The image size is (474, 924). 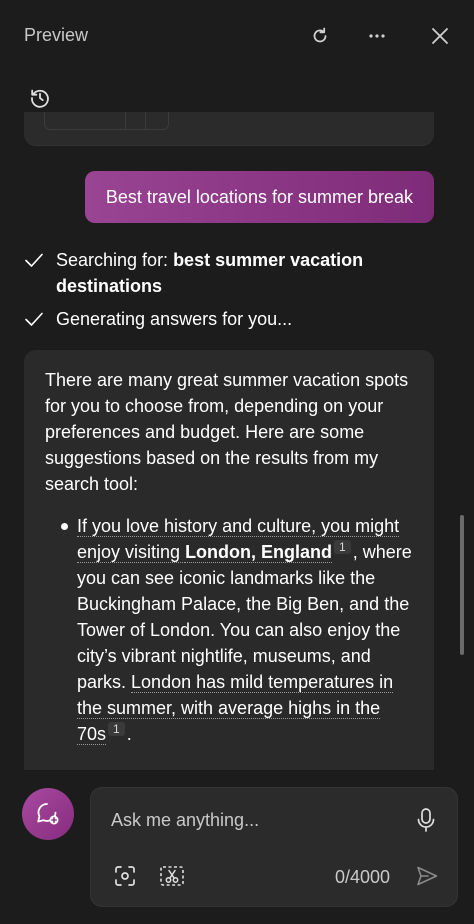 I want to click on character-counter: 0/4000, so click(x=363, y=877).